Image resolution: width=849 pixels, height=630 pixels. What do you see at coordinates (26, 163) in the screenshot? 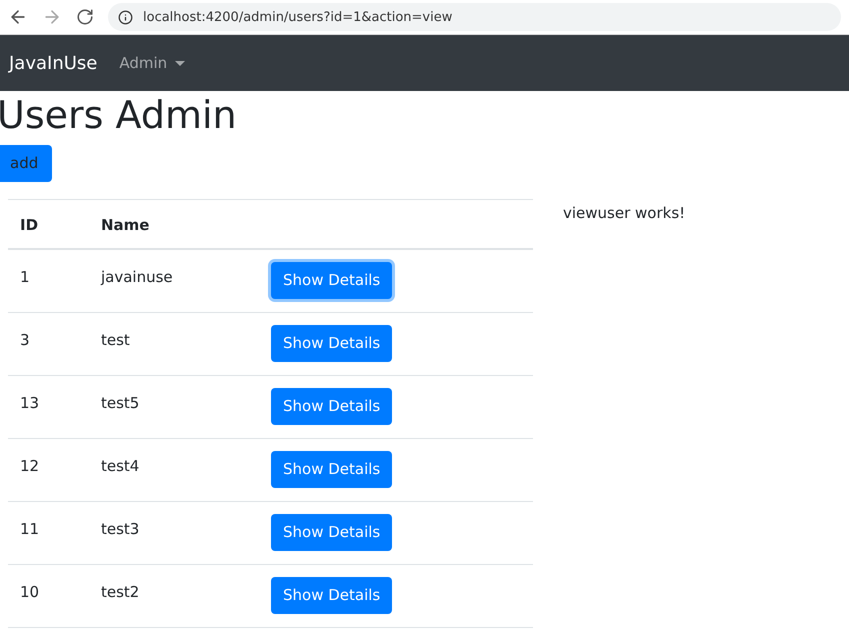
I see `add-button: add` at bounding box center [26, 163].